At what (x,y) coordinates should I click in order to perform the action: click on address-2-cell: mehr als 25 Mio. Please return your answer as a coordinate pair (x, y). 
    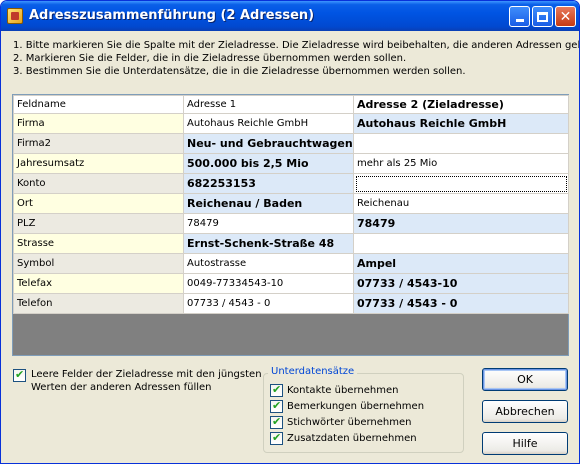
    Looking at the image, I should click on (461, 163).